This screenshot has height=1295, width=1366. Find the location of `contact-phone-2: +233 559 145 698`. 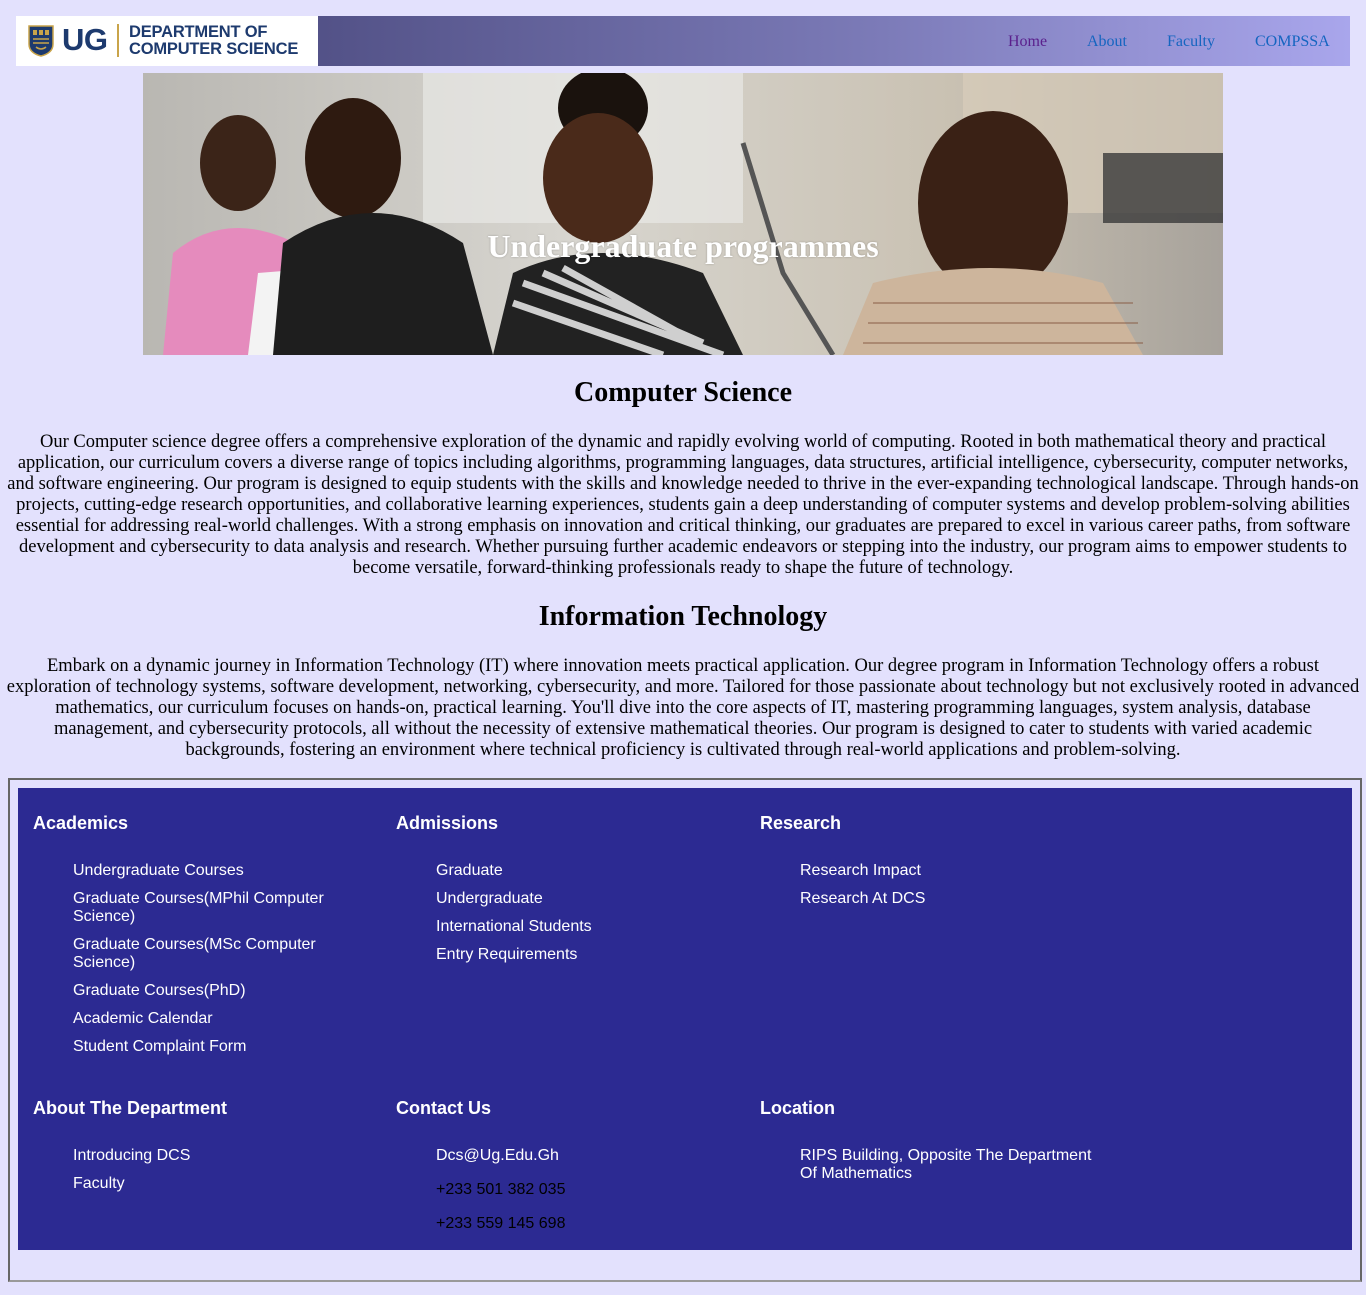

contact-phone-2: +233 559 145 698 is located at coordinates (581, 1224).